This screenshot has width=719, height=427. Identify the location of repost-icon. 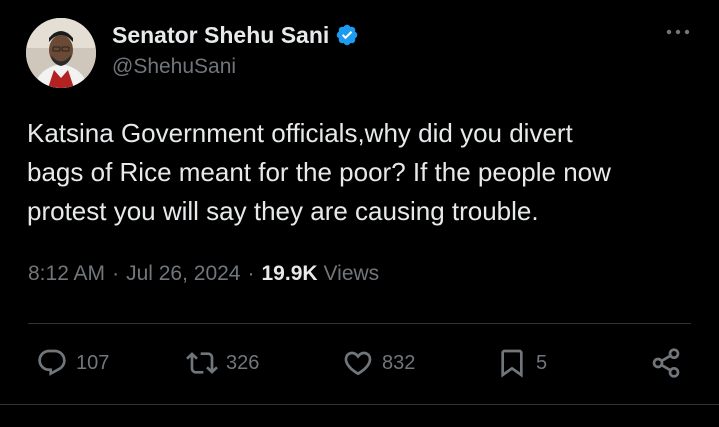
(202, 363).